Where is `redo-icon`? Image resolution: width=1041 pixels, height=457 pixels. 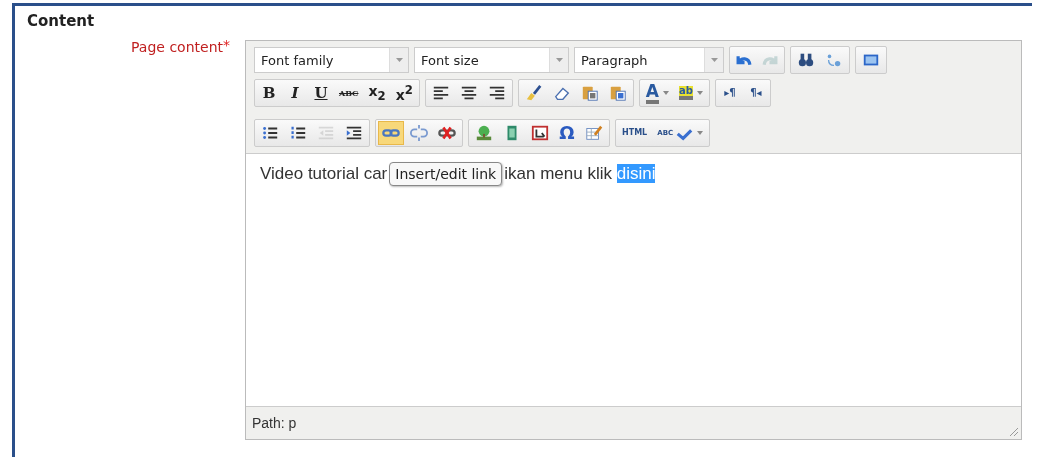 redo-icon is located at coordinates (770, 60).